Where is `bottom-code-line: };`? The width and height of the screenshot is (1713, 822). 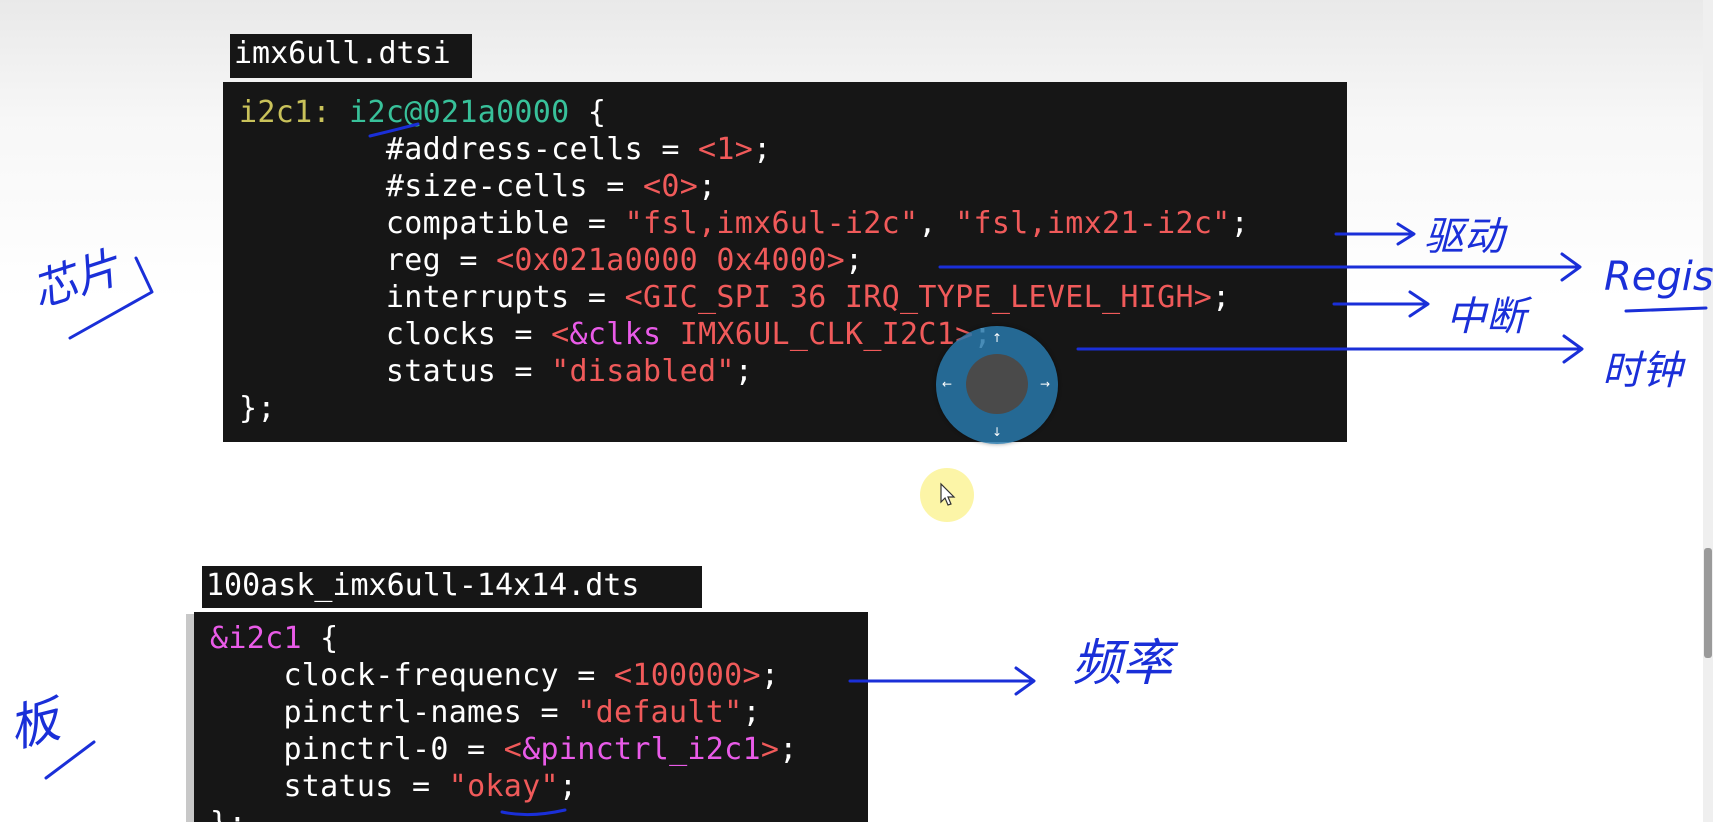 bottom-code-line: }; is located at coordinates (228, 813).